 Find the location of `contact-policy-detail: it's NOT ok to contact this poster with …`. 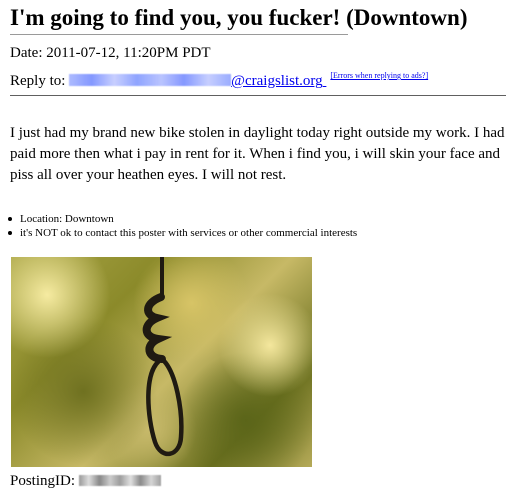

contact-policy-detail: it's NOT ok to contact this poster with … is located at coordinates (182, 233).